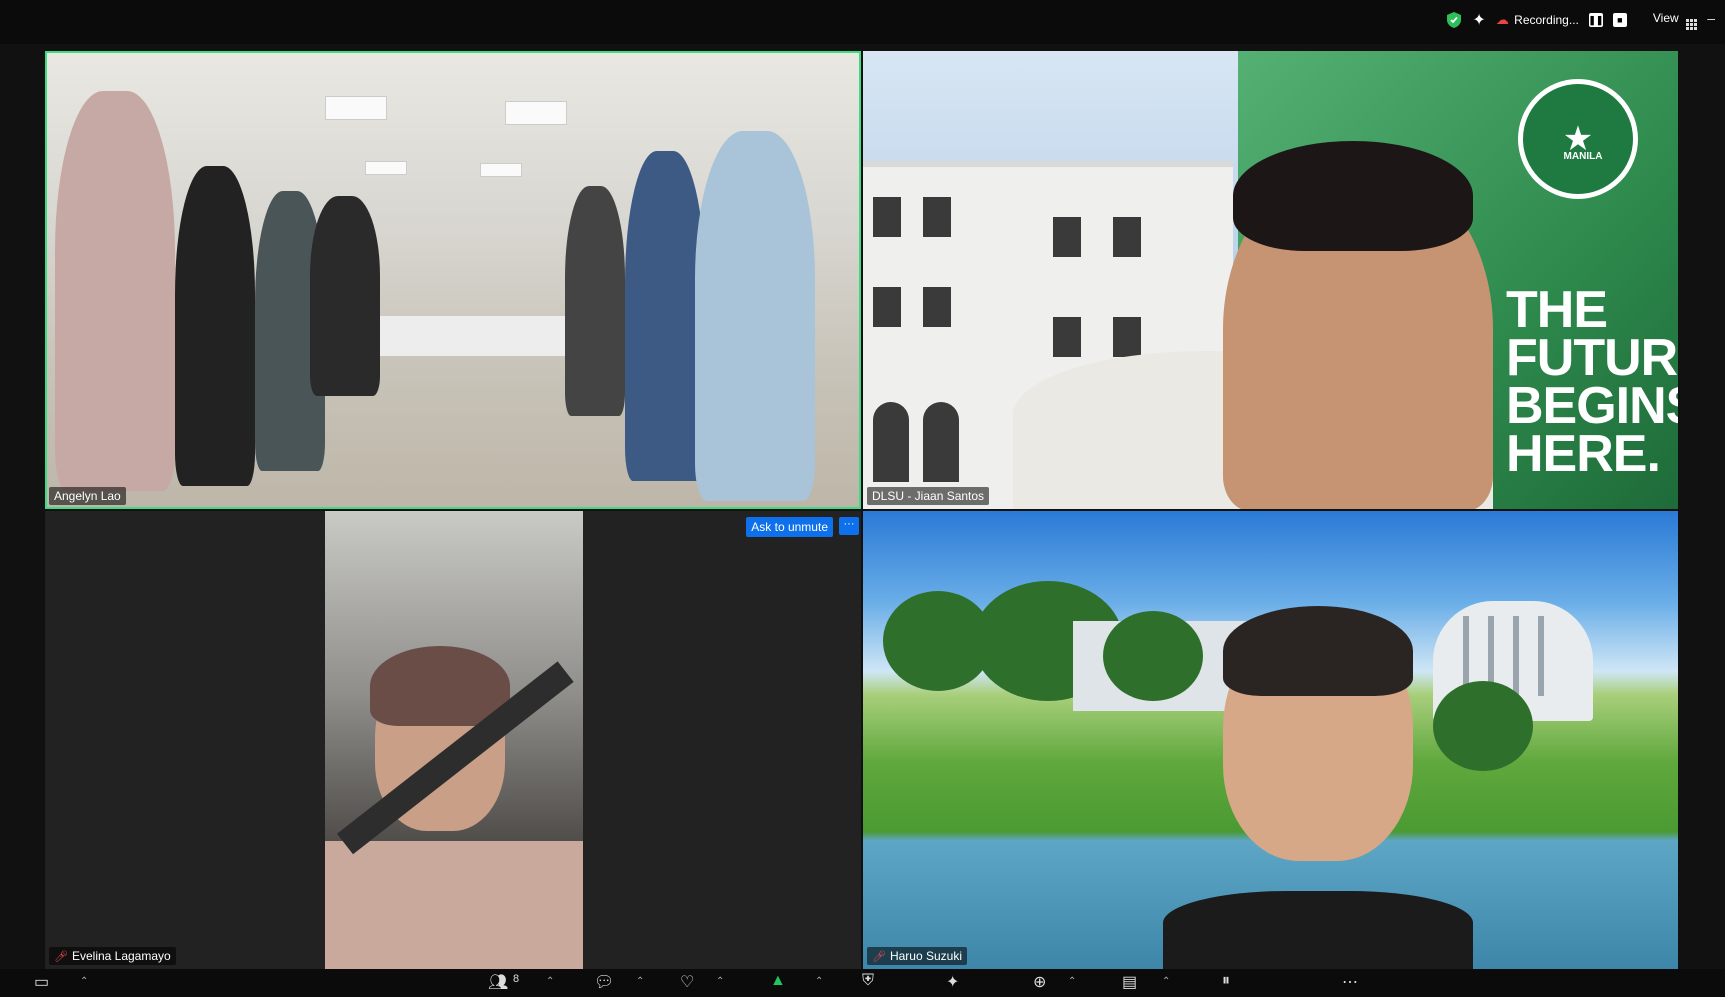  I want to click on ask-to-unmute-button: Ask to unmute, so click(789, 527).